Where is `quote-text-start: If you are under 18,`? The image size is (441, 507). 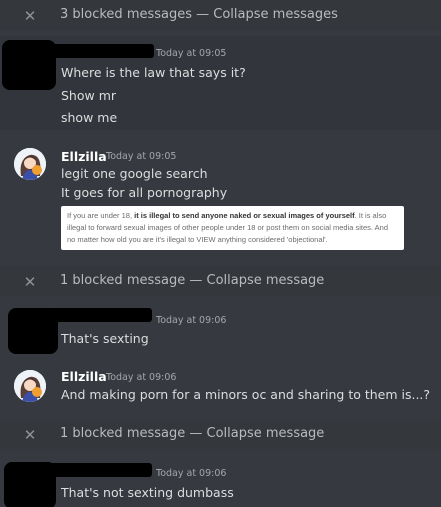 quote-text-start: If you are under 18, is located at coordinates (101, 215).